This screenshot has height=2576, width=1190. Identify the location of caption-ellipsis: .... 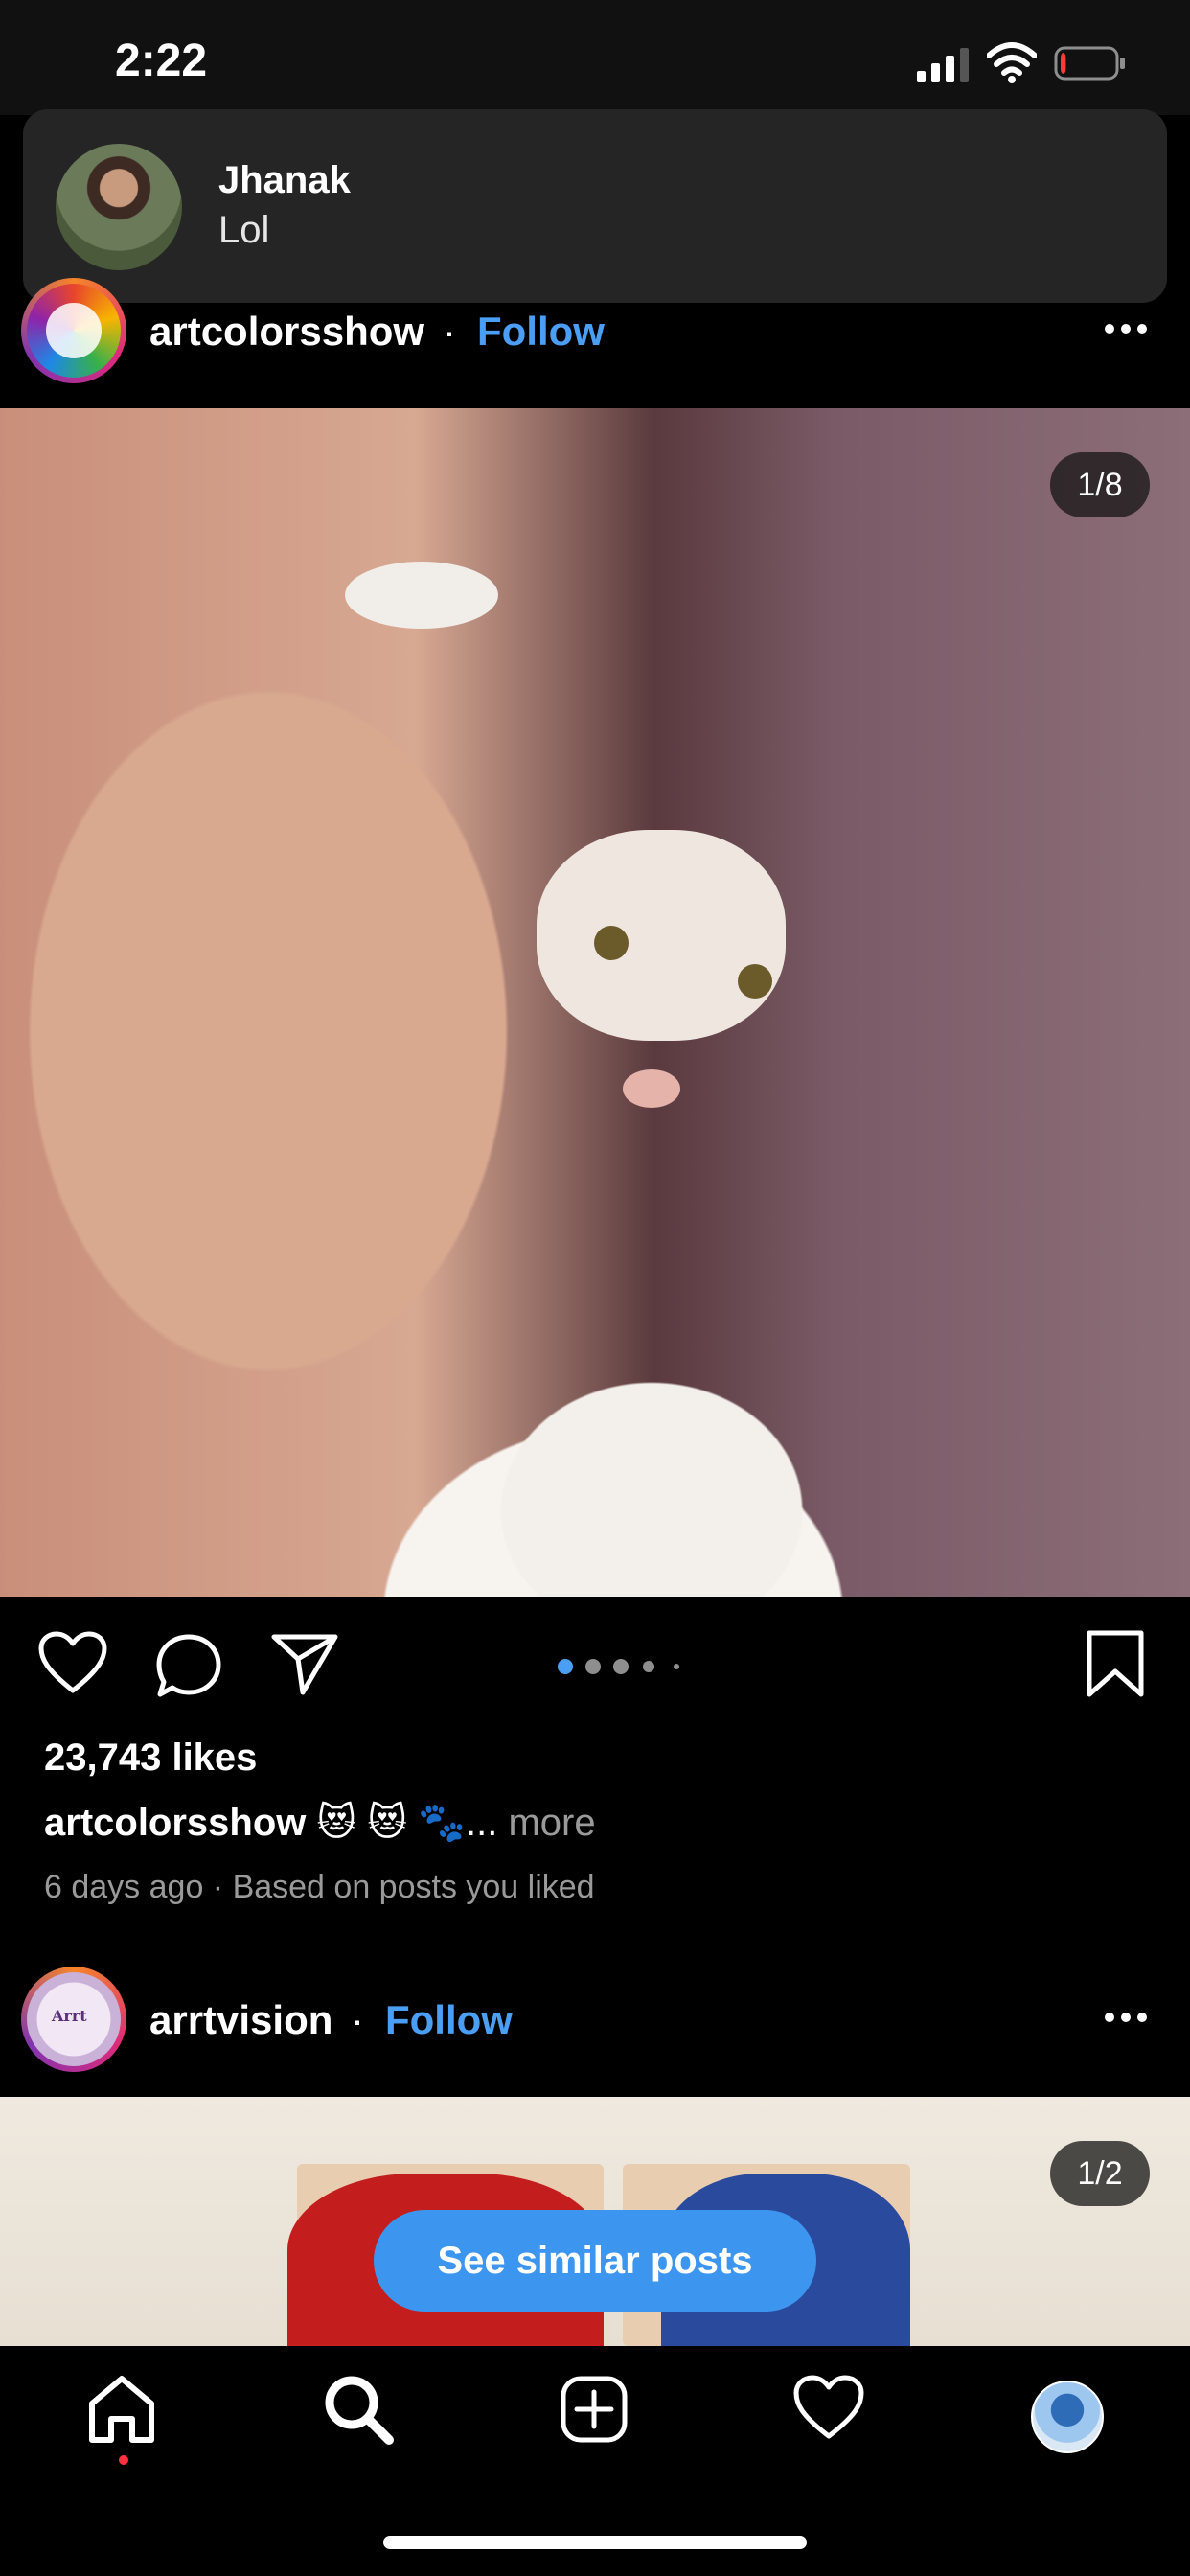
(482, 1823).